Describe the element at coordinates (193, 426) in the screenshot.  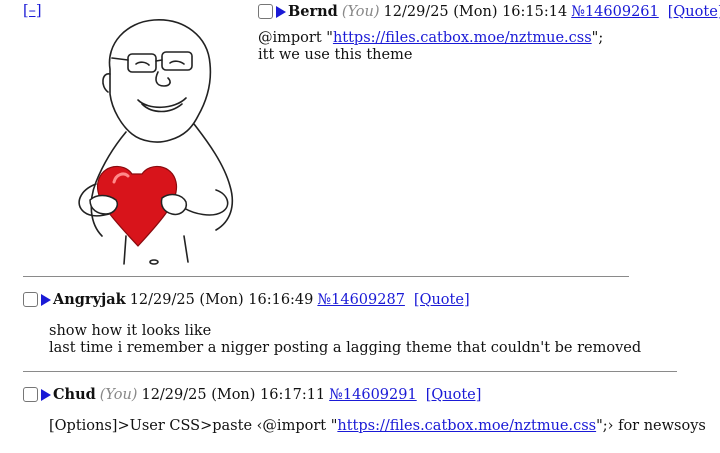
I see `reply-2-body-line-1-prefix: [Options]>User CSS>paste ‹@import "` at that location.